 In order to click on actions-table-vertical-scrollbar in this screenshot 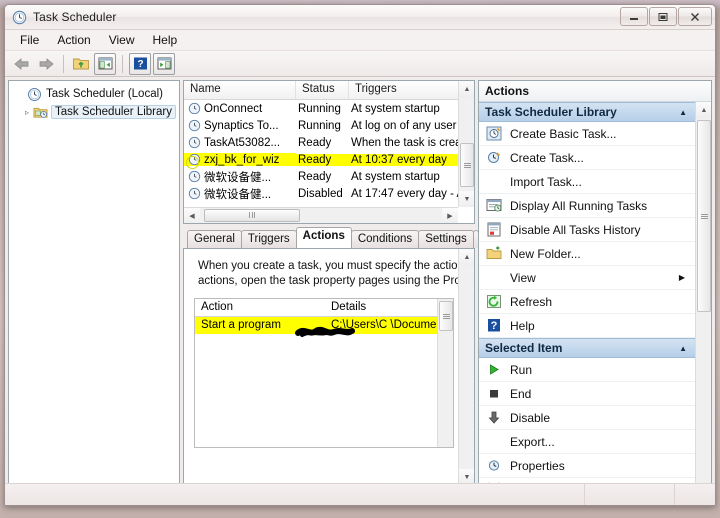, I will do `click(445, 373)`.